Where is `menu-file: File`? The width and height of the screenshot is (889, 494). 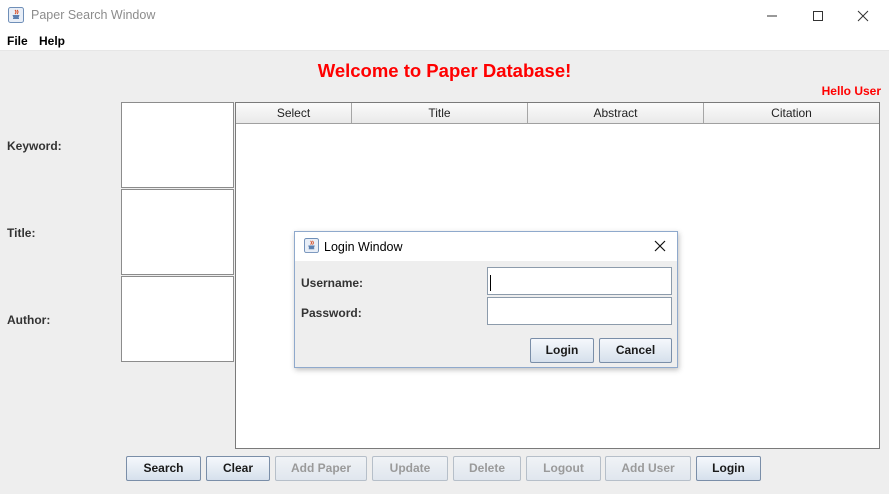 menu-file: File is located at coordinates (17, 41).